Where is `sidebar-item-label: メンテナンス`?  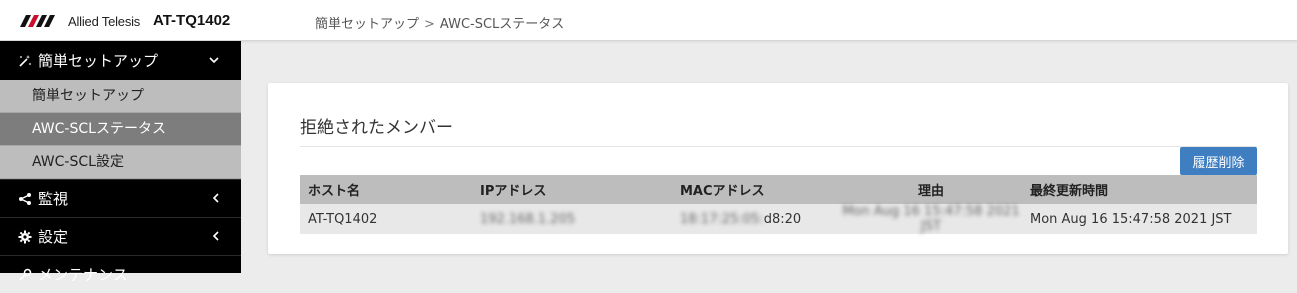 sidebar-item-label: メンテナンス is located at coordinates (83, 275).